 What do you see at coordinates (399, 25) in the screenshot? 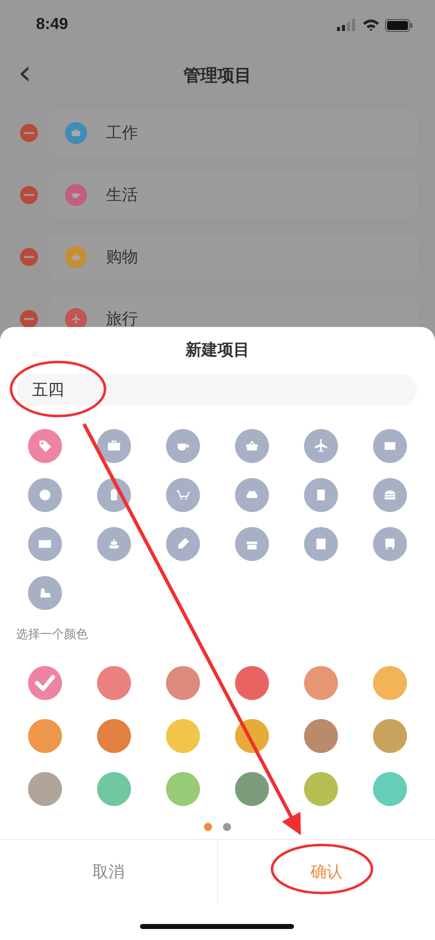
I see `battery-icon` at bounding box center [399, 25].